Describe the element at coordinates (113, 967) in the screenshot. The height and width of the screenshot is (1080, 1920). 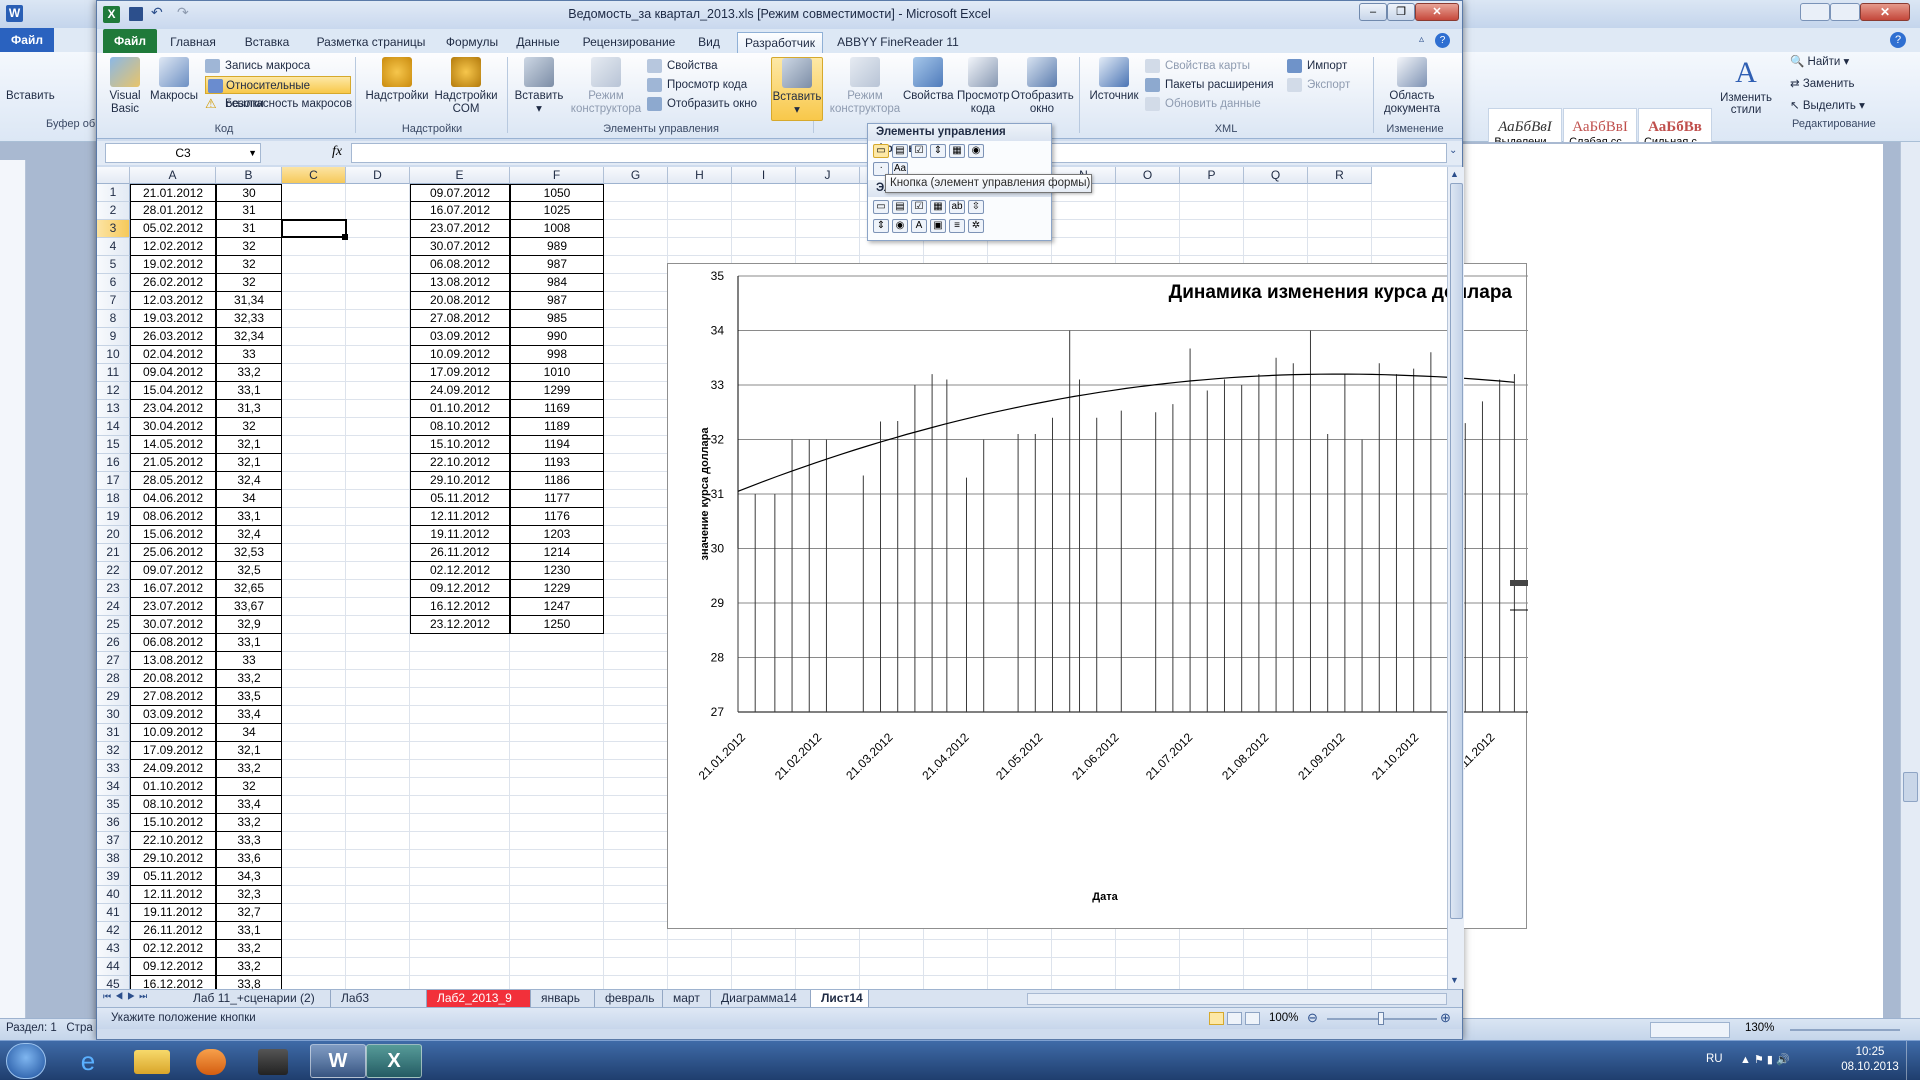
I see `row-header: 44` at that location.